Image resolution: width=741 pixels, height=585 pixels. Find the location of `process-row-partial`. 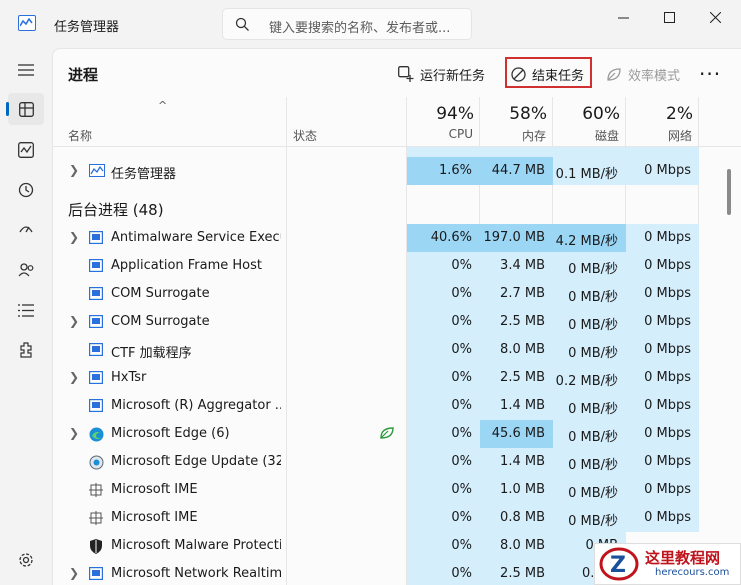

process-row-partial is located at coordinates (376, 152).